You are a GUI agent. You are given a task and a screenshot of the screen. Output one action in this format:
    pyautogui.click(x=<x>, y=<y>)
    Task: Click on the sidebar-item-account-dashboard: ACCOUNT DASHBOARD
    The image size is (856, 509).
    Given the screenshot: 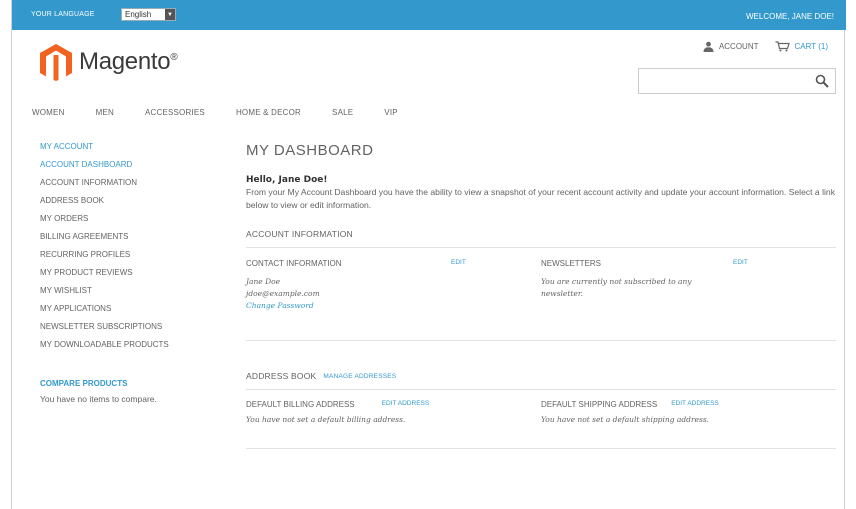 What is the action you would take?
    pyautogui.click(x=135, y=165)
    